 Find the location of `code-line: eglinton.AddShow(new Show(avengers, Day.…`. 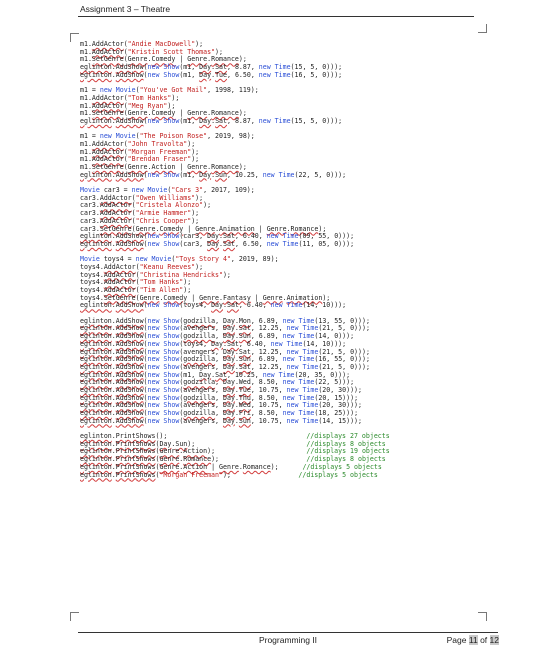

code-line: eglinton.AddShow(new Show(avengers, Day.… is located at coordinates (280, 421).